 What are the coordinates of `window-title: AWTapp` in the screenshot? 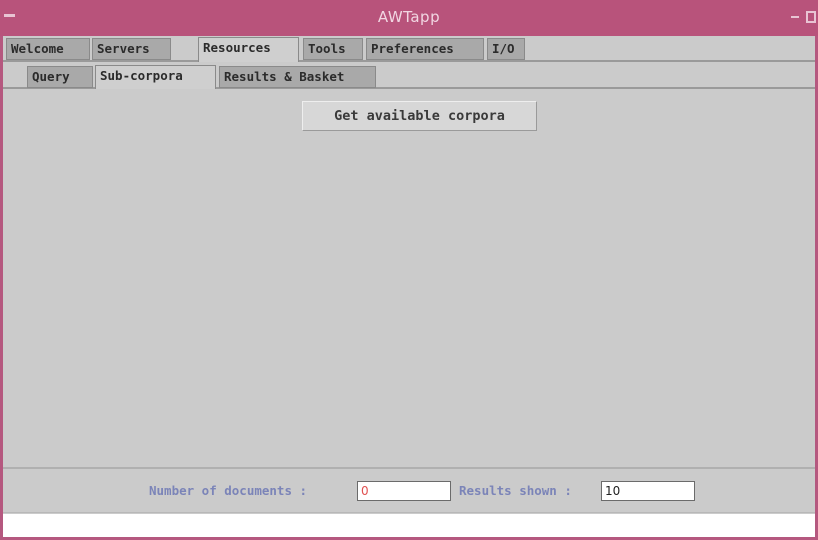 It's located at (409, 17).